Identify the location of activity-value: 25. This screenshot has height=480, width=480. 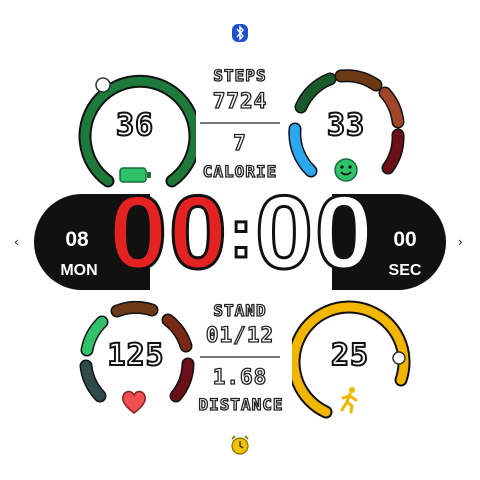
(350, 355).